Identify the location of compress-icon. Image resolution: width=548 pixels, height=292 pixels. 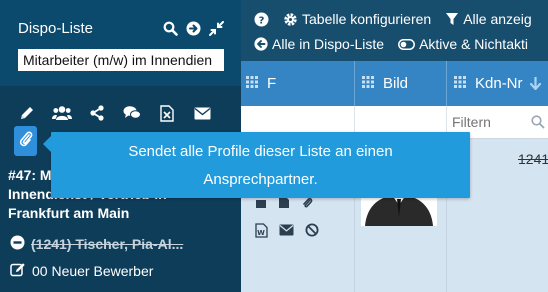
(216, 28).